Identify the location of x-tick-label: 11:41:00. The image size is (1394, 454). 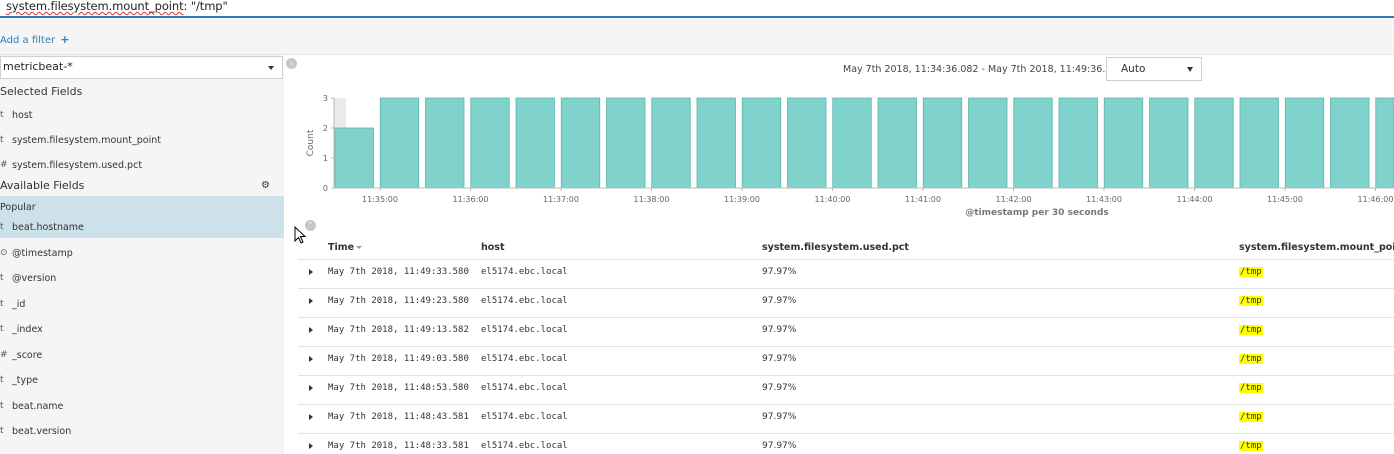
(923, 199).